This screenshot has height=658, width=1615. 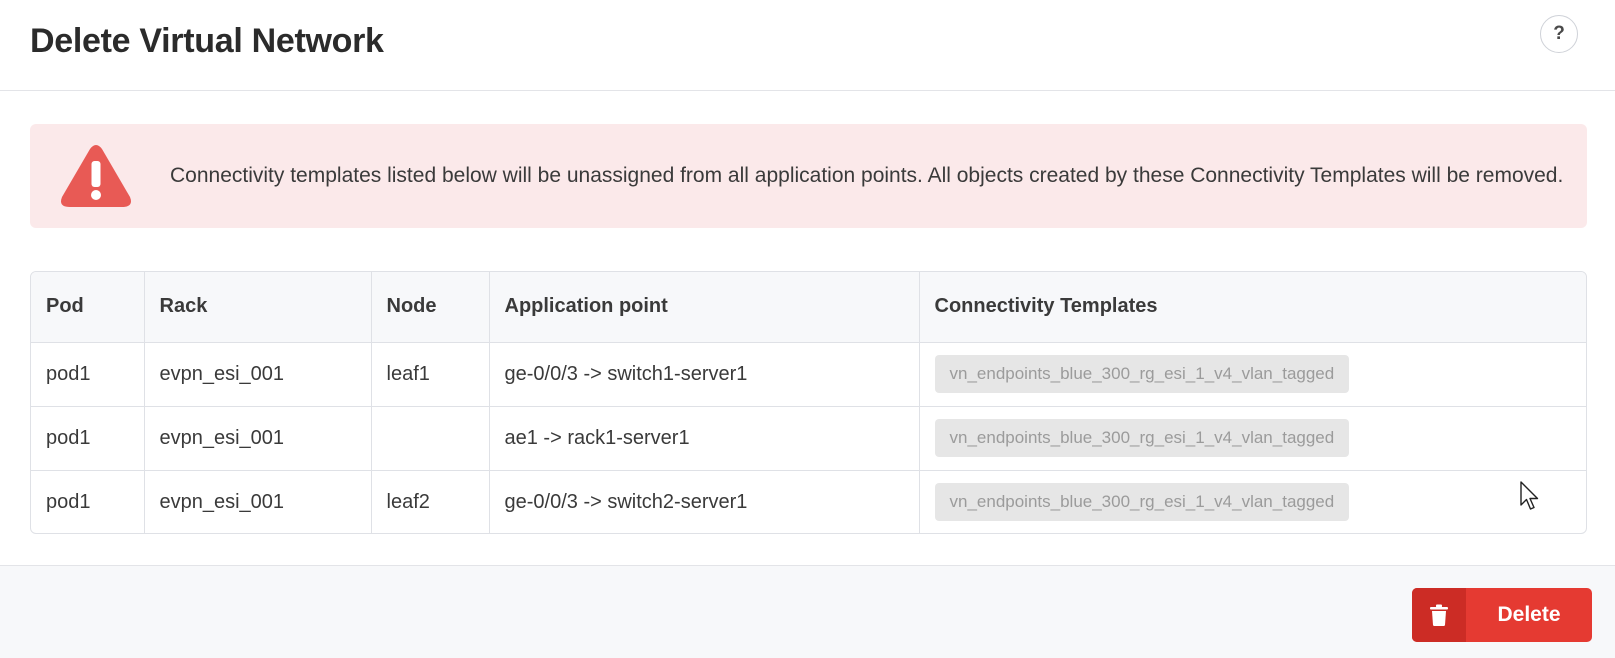 What do you see at coordinates (430, 501) in the screenshot?
I see `cell-node: leaf2` at bounding box center [430, 501].